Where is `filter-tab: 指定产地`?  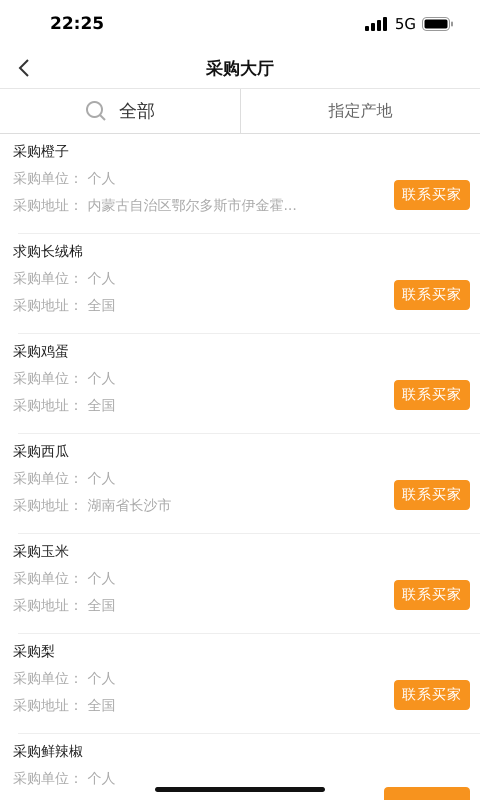 filter-tab: 指定产地 is located at coordinates (360, 111).